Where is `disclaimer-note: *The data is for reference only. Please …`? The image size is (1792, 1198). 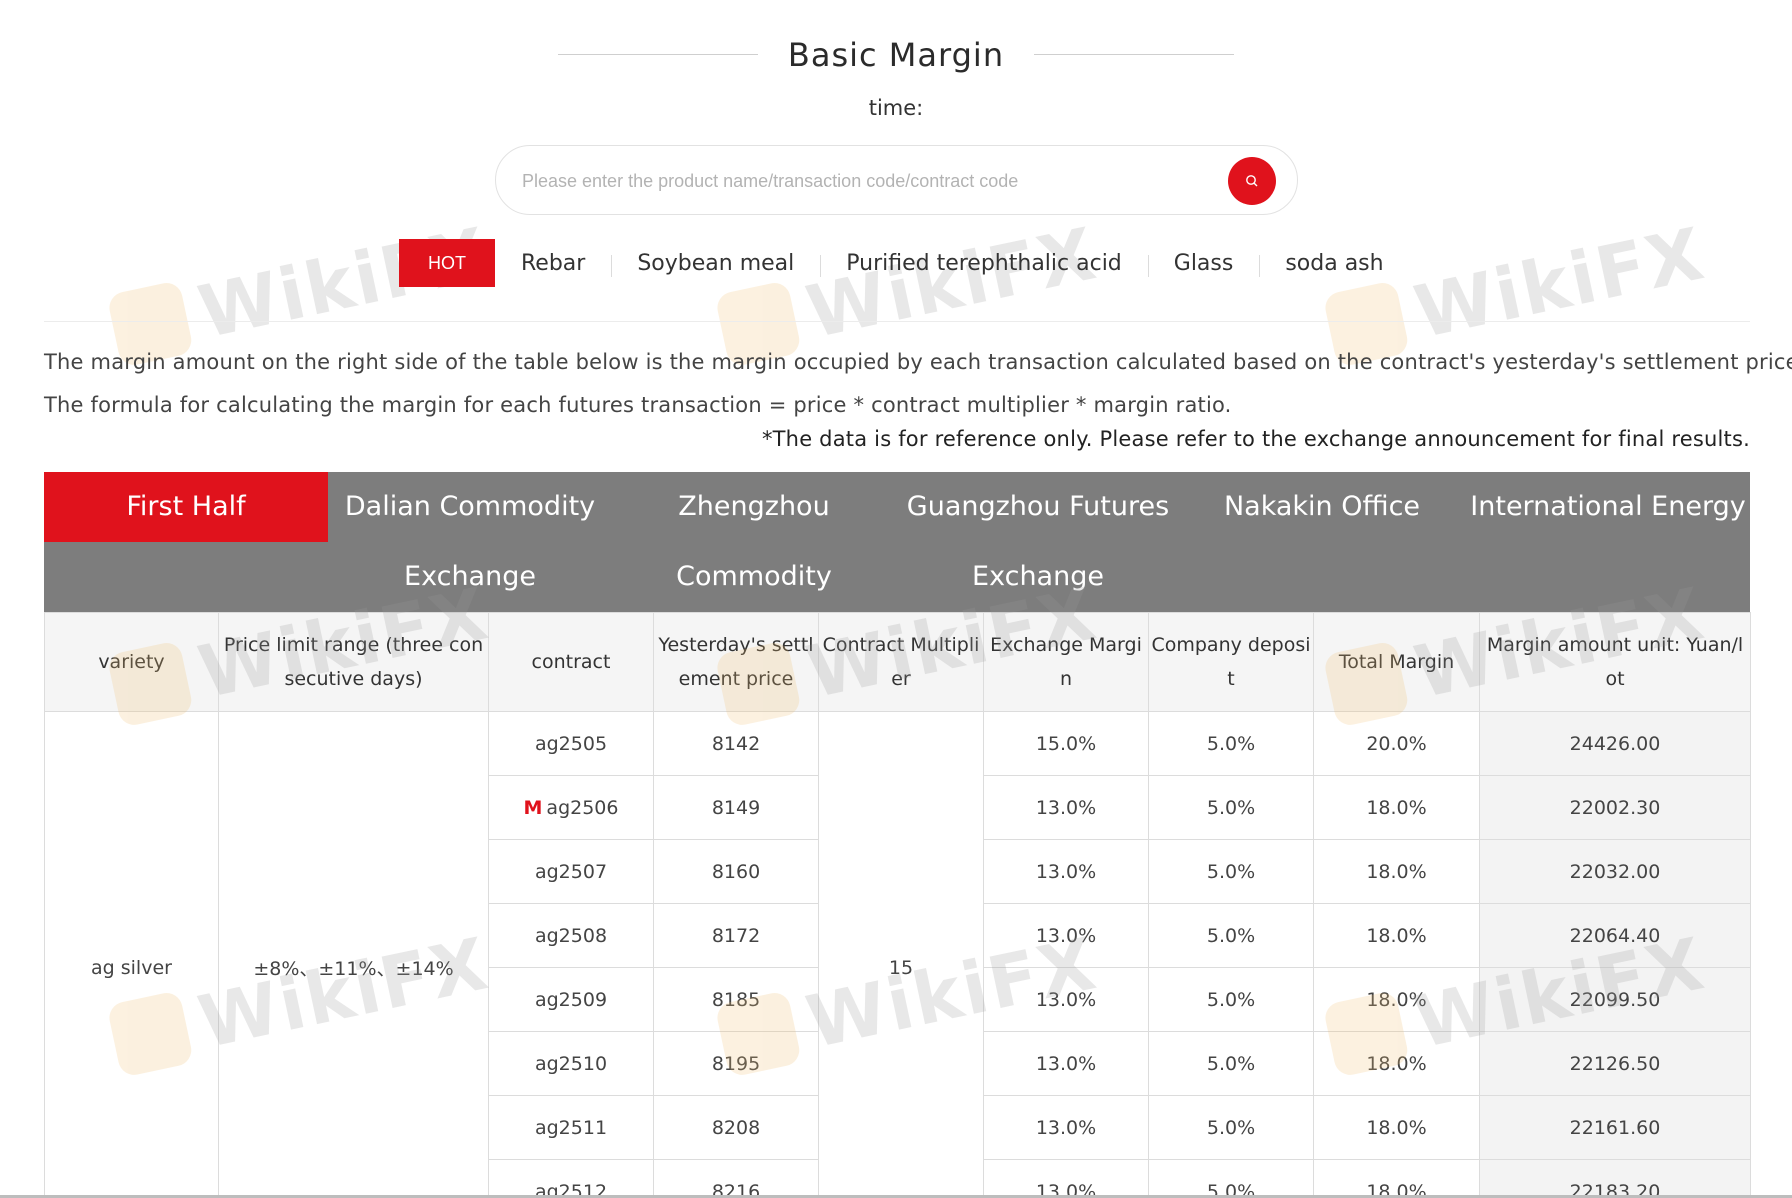
disclaimer-note: *The data is for reference only. Please … is located at coordinates (1255, 439).